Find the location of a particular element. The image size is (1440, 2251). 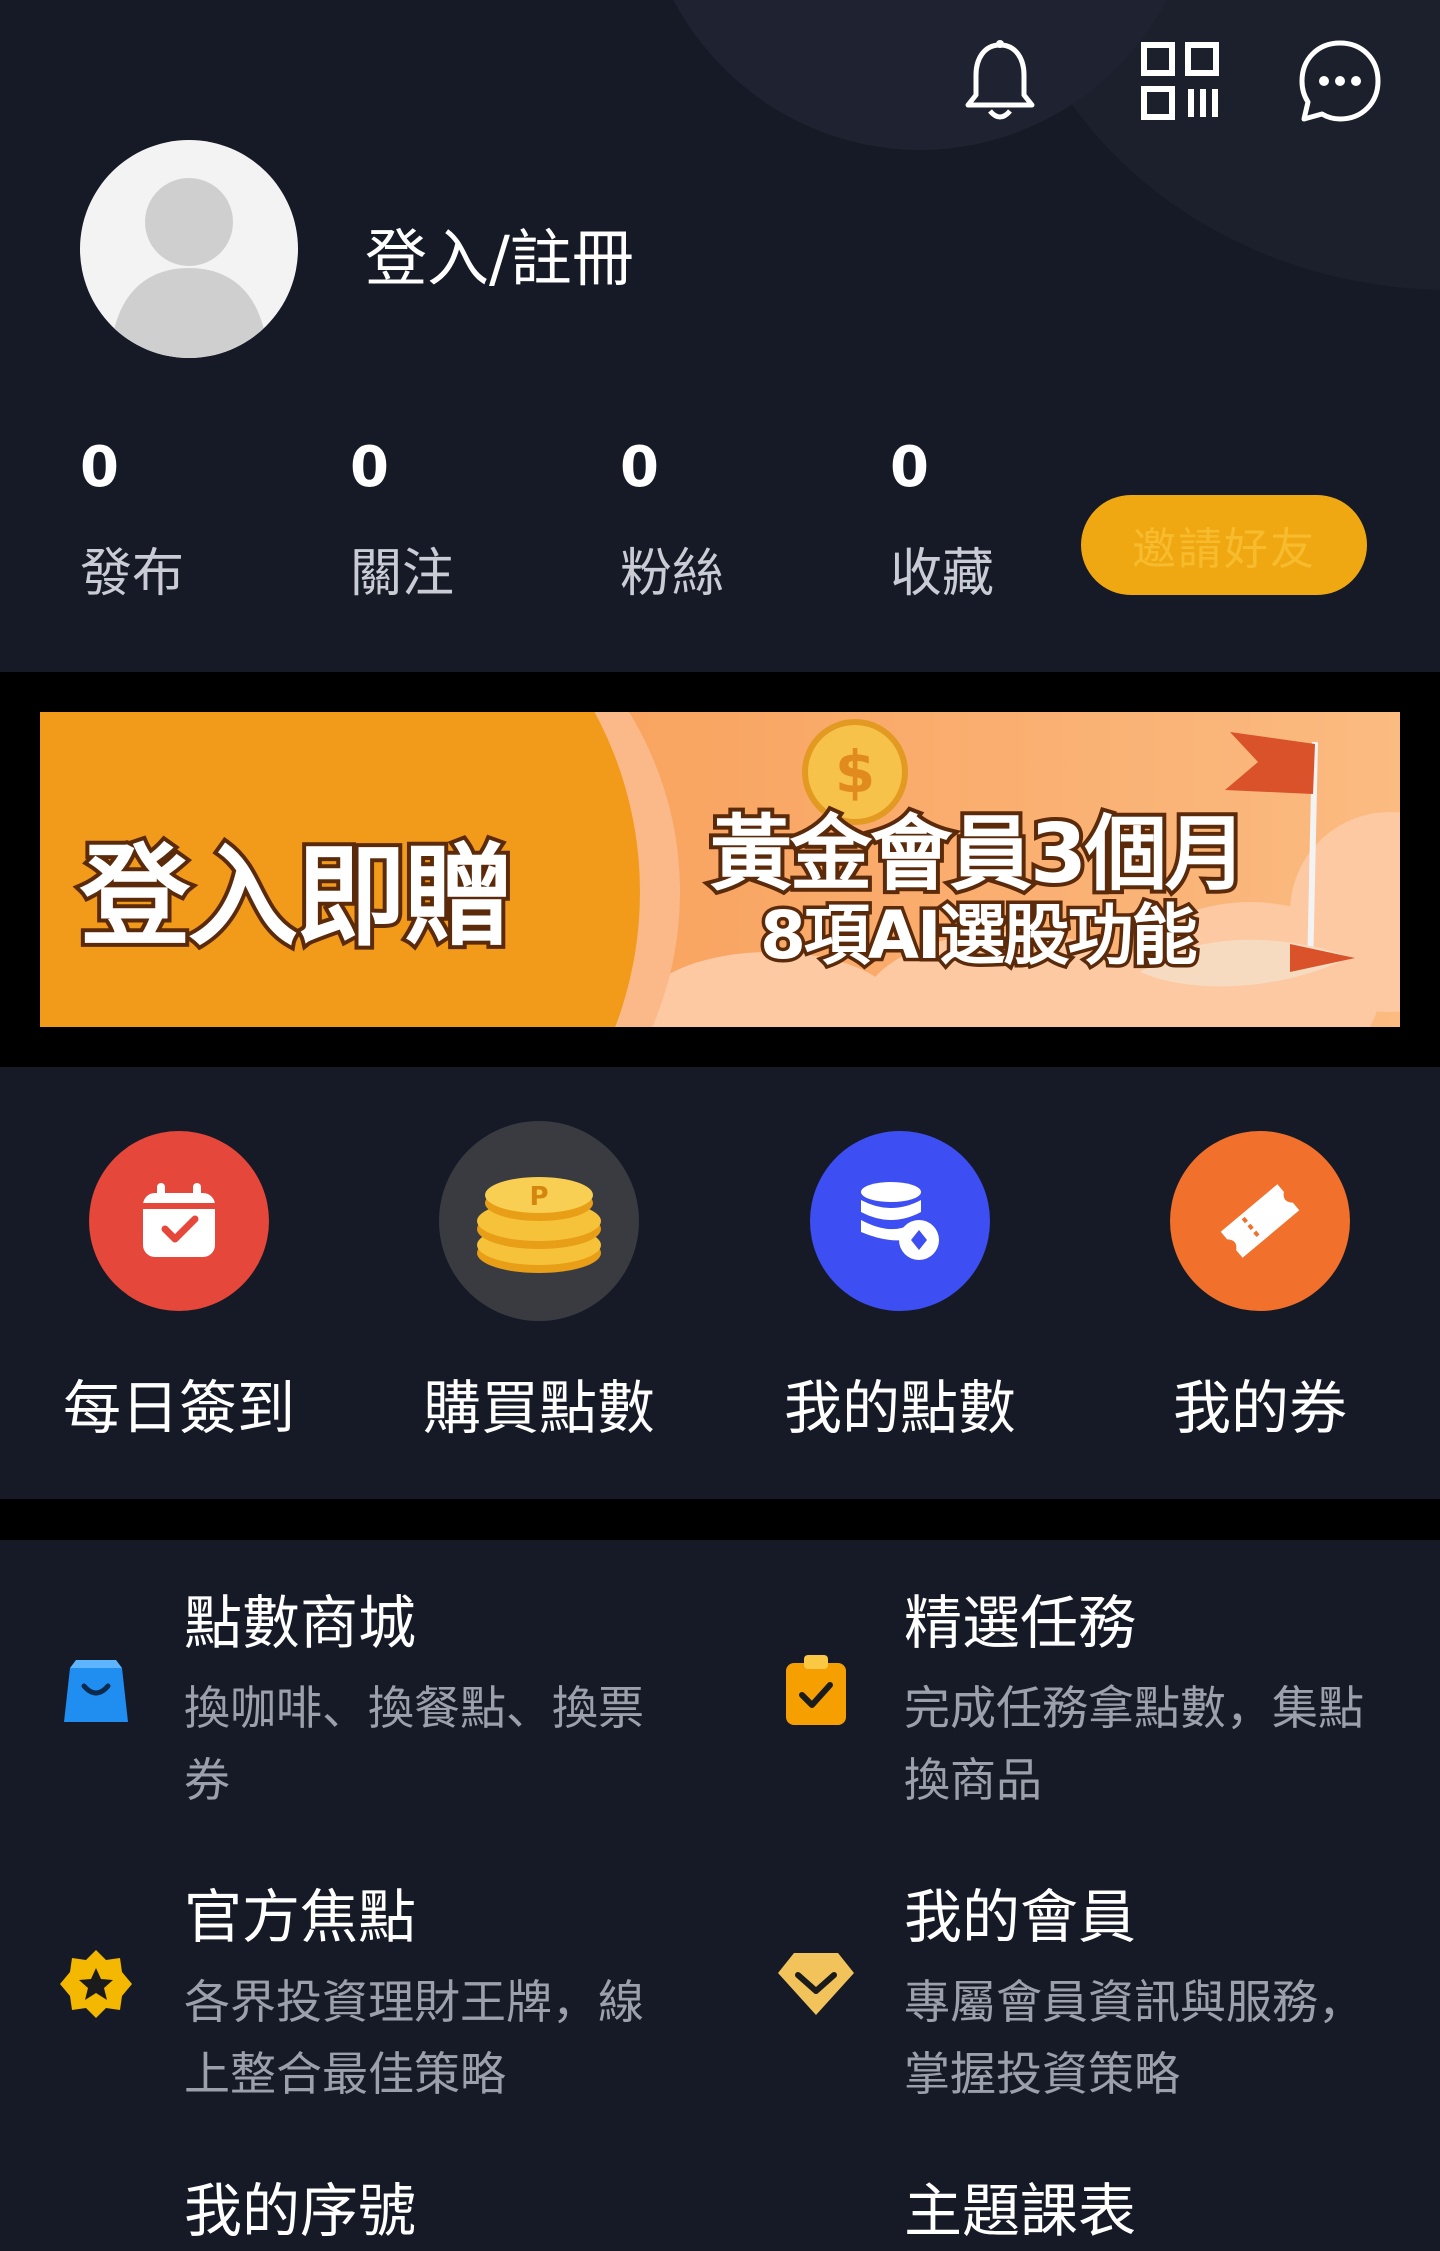

qr-code-icon is located at coordinates (1180, 81).